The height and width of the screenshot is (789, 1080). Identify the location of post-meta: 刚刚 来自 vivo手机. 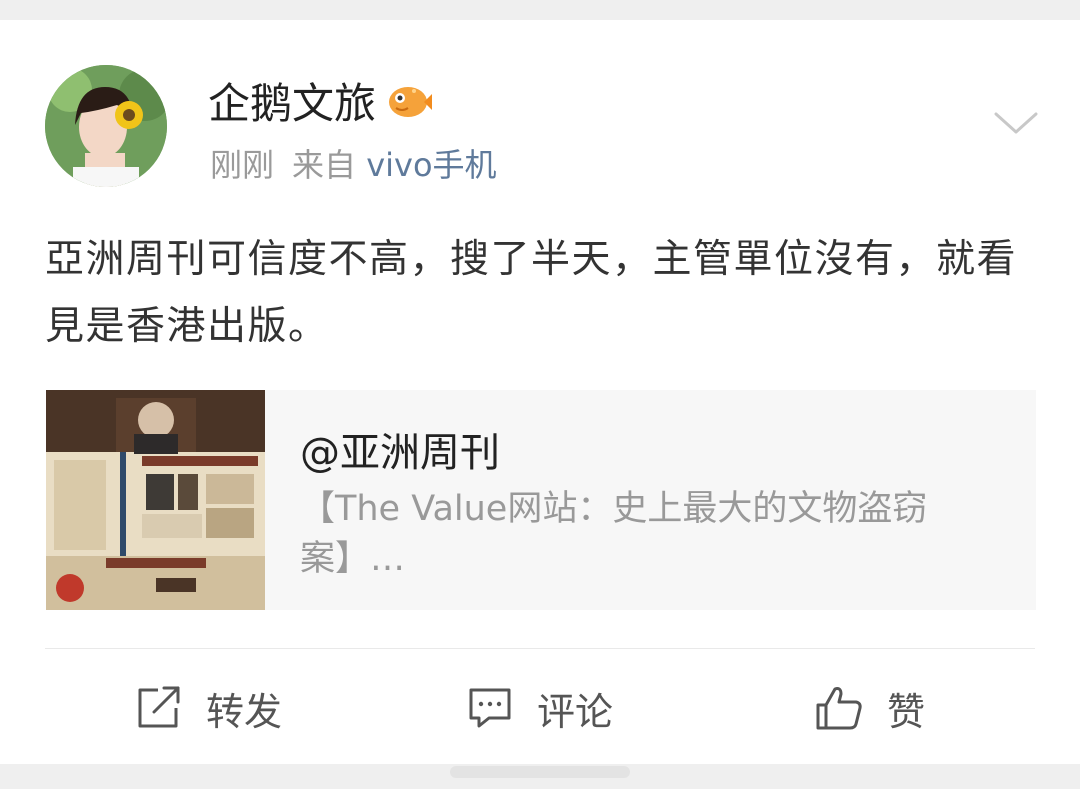
(353, 163).